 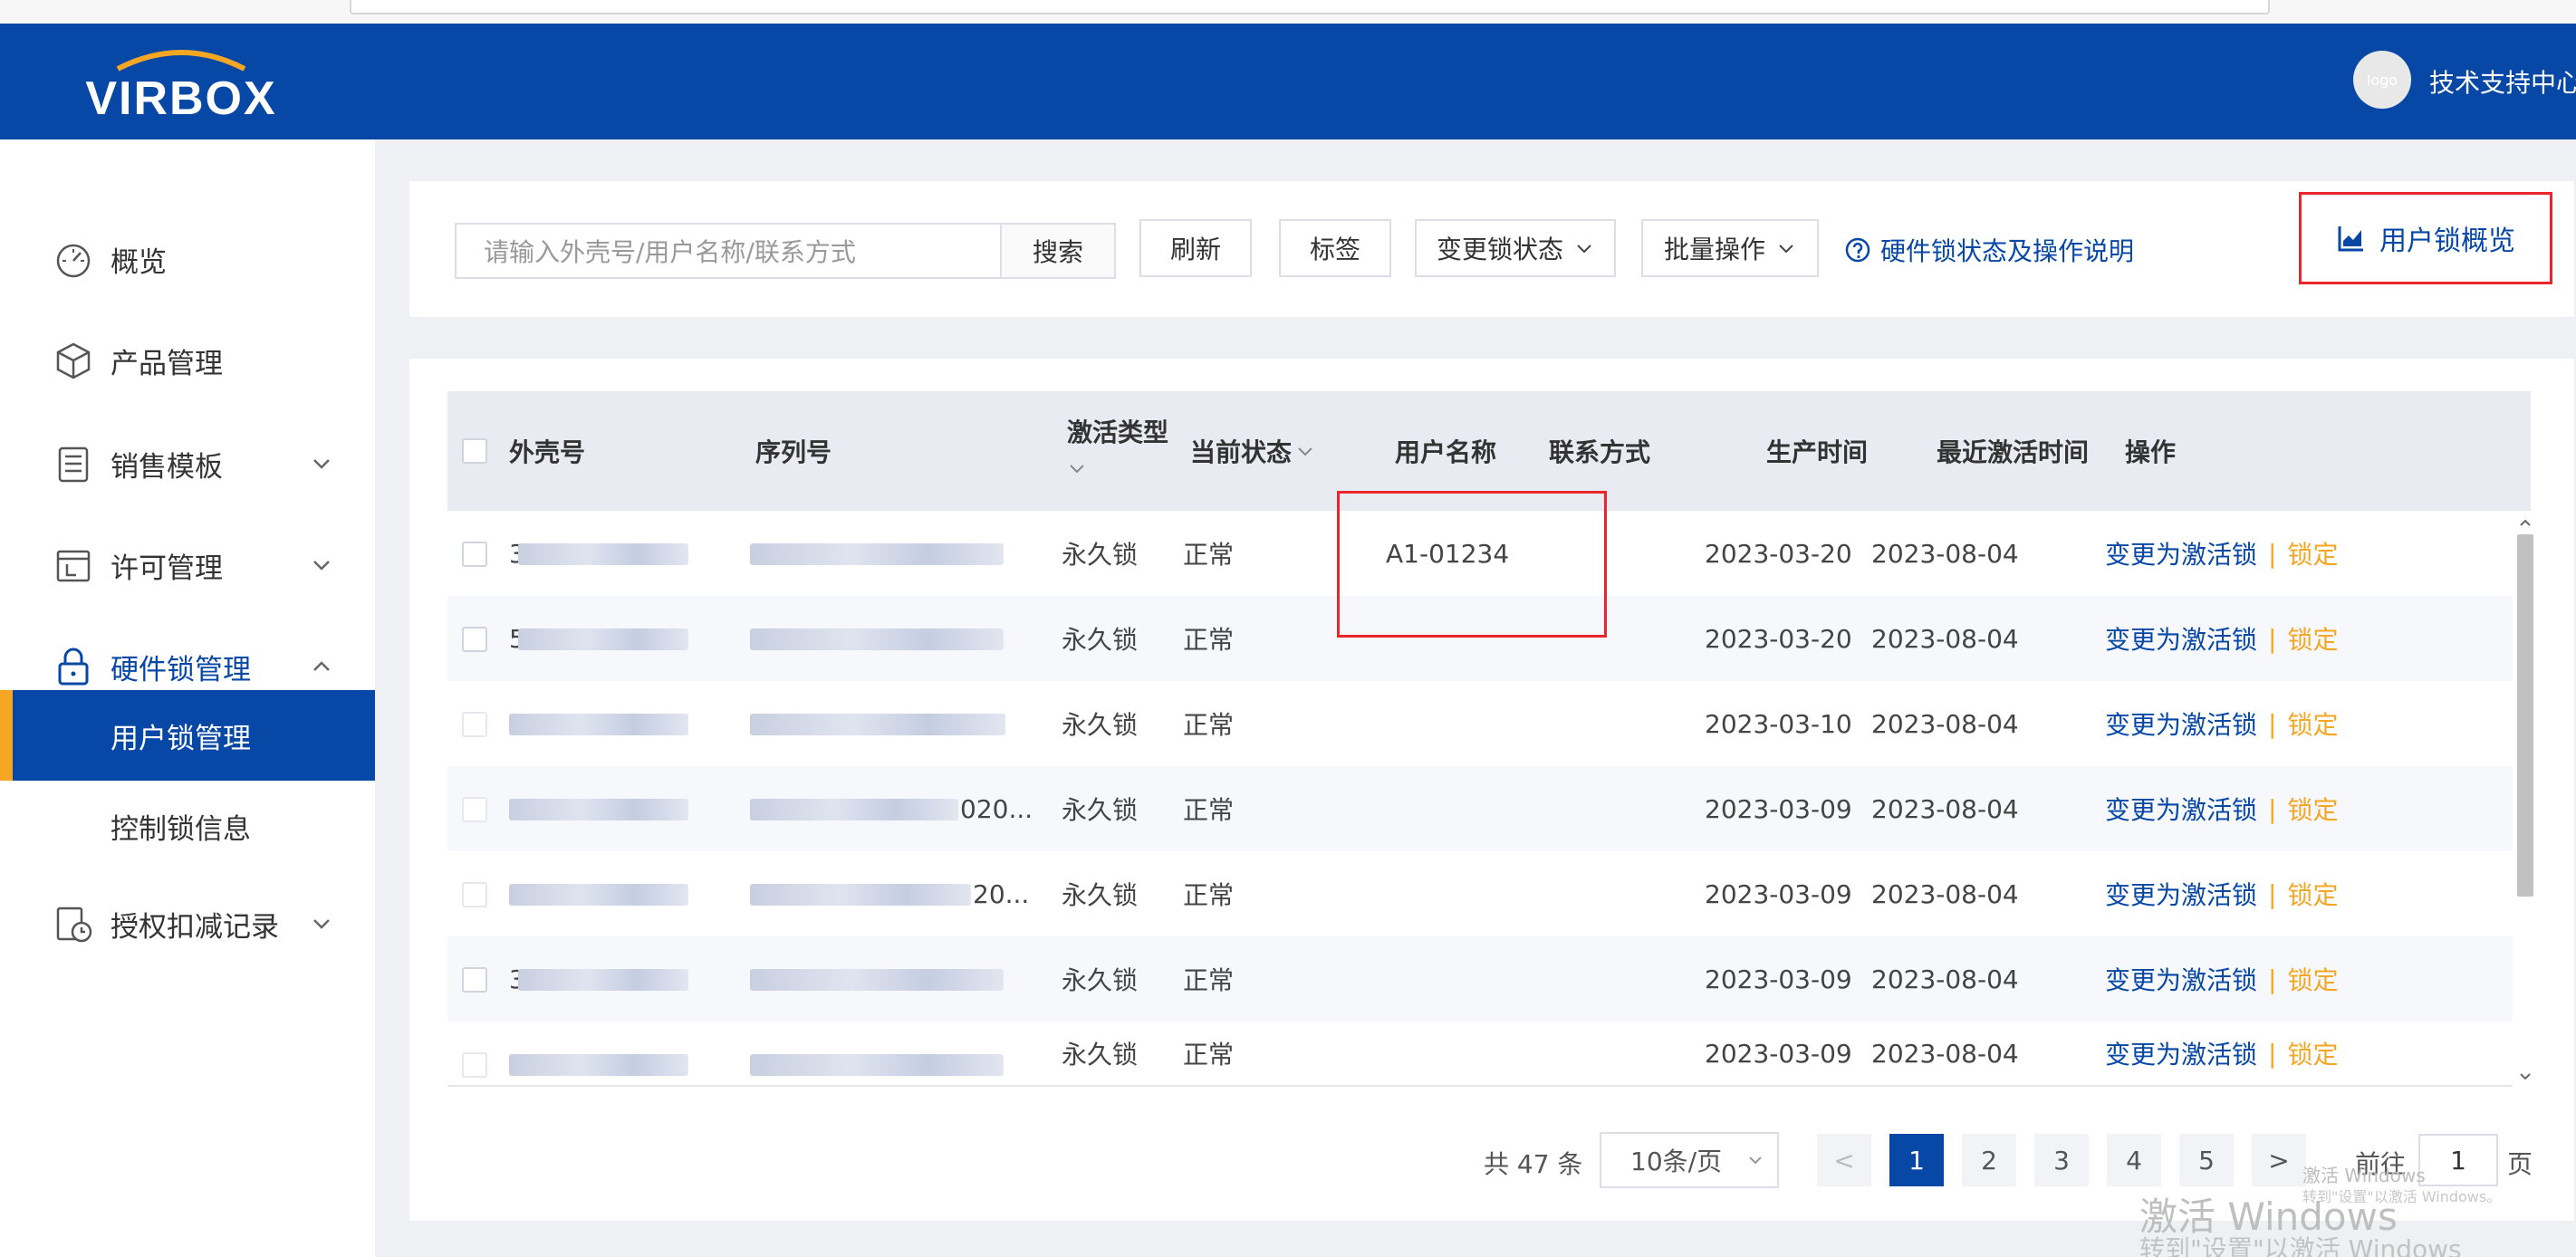 I want to click on column-header-sortable: 当前状态, so click(x=1252, y=451).